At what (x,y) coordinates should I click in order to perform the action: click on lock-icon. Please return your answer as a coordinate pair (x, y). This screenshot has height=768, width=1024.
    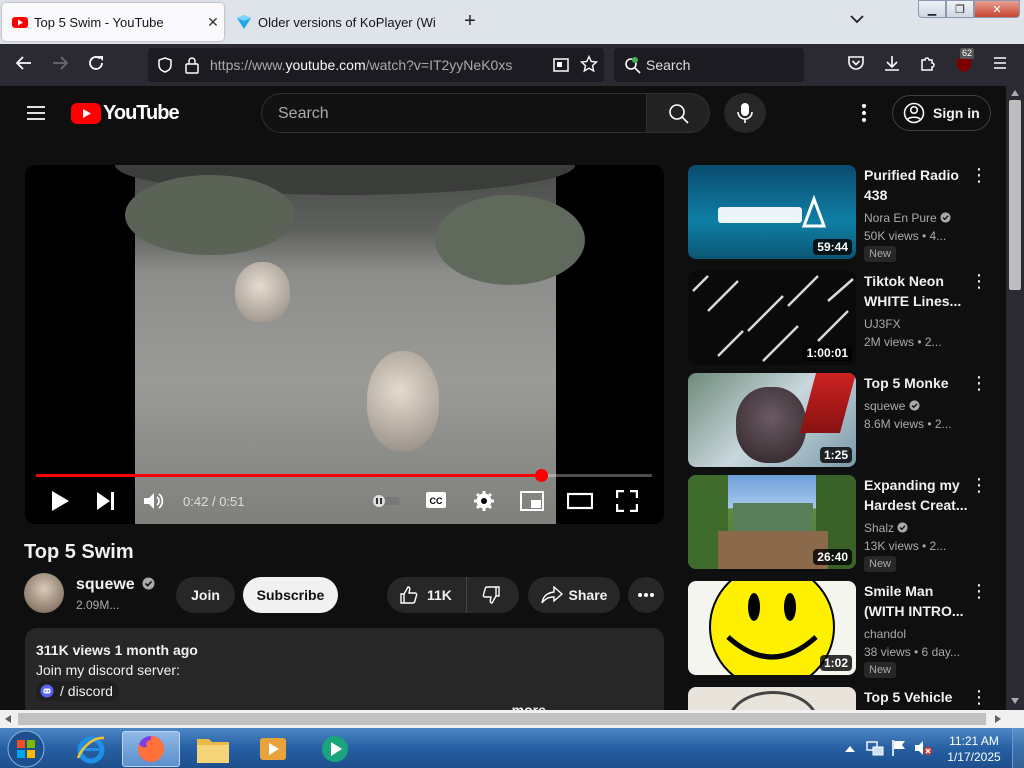
    Looking at the image, I should click on (192, 65).